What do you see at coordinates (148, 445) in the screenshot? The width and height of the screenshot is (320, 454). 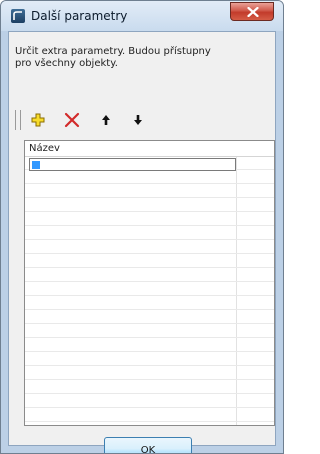 I see `ok-button: OK` at bounding box center [148, 445].